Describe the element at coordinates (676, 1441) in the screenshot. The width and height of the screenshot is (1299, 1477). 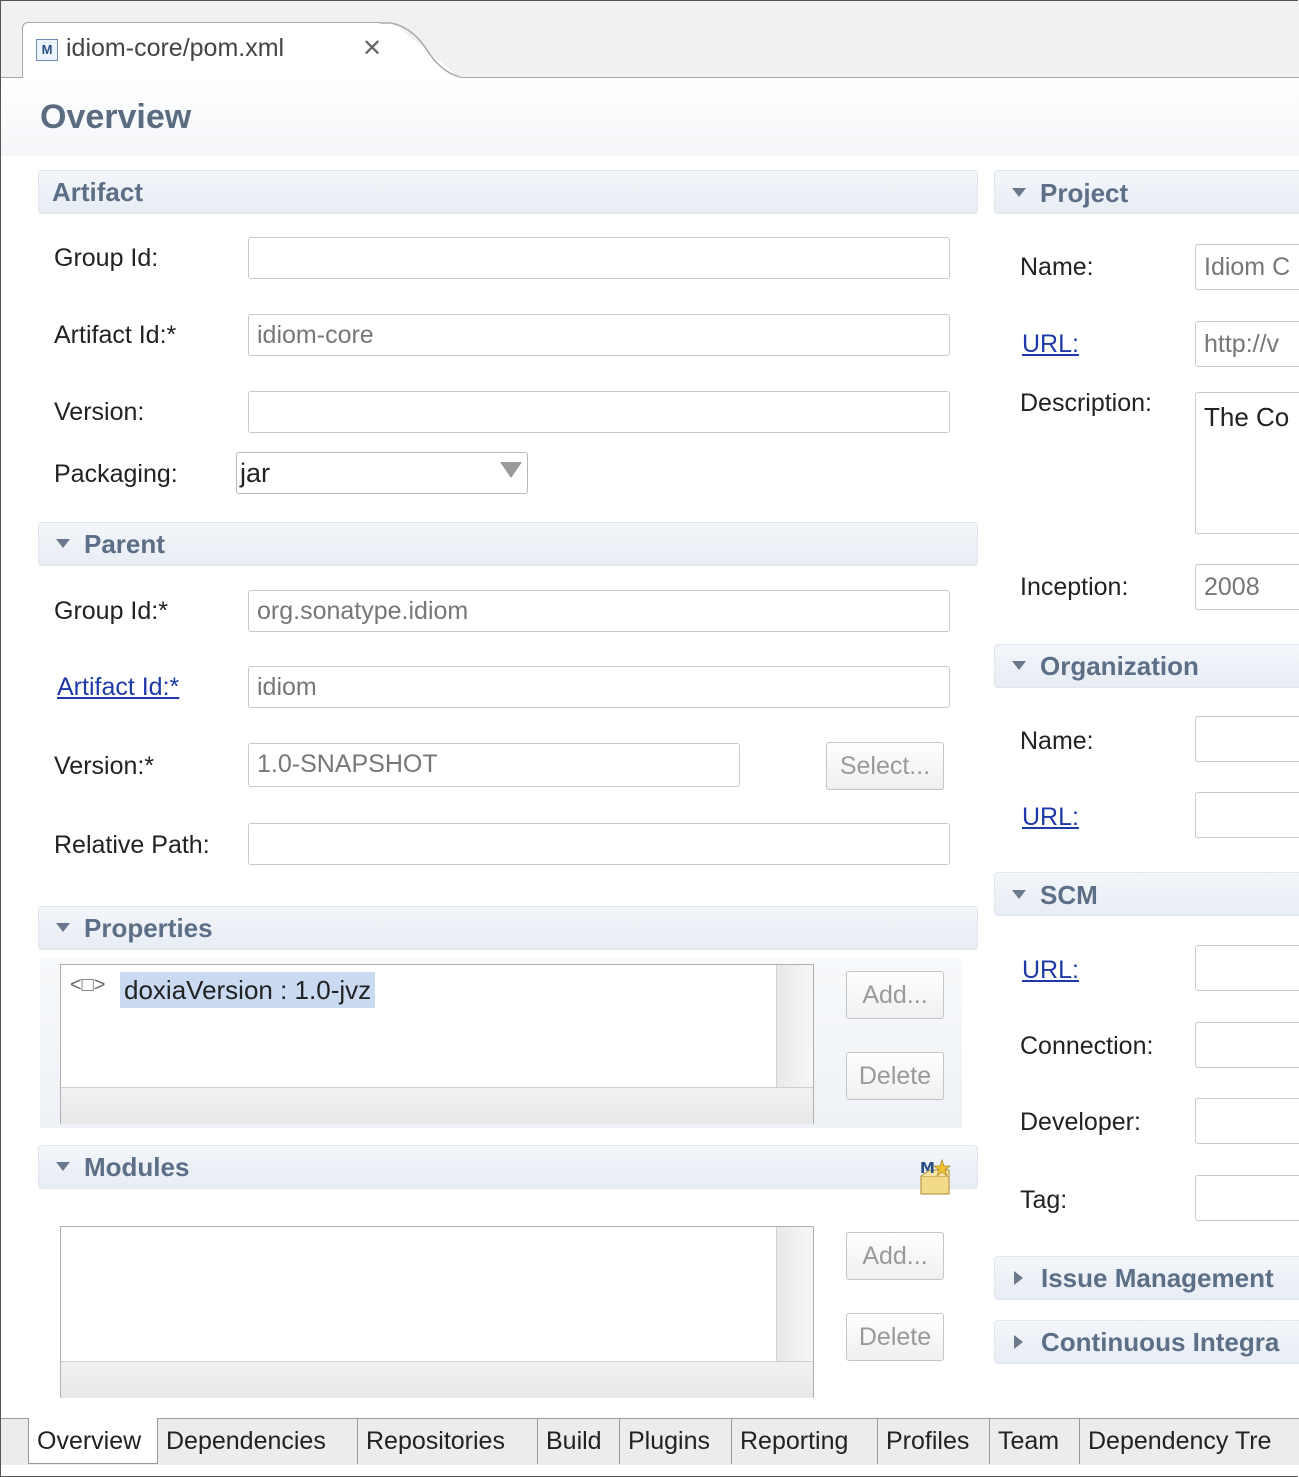
I see `tab-plugins: Plugins` at that location.